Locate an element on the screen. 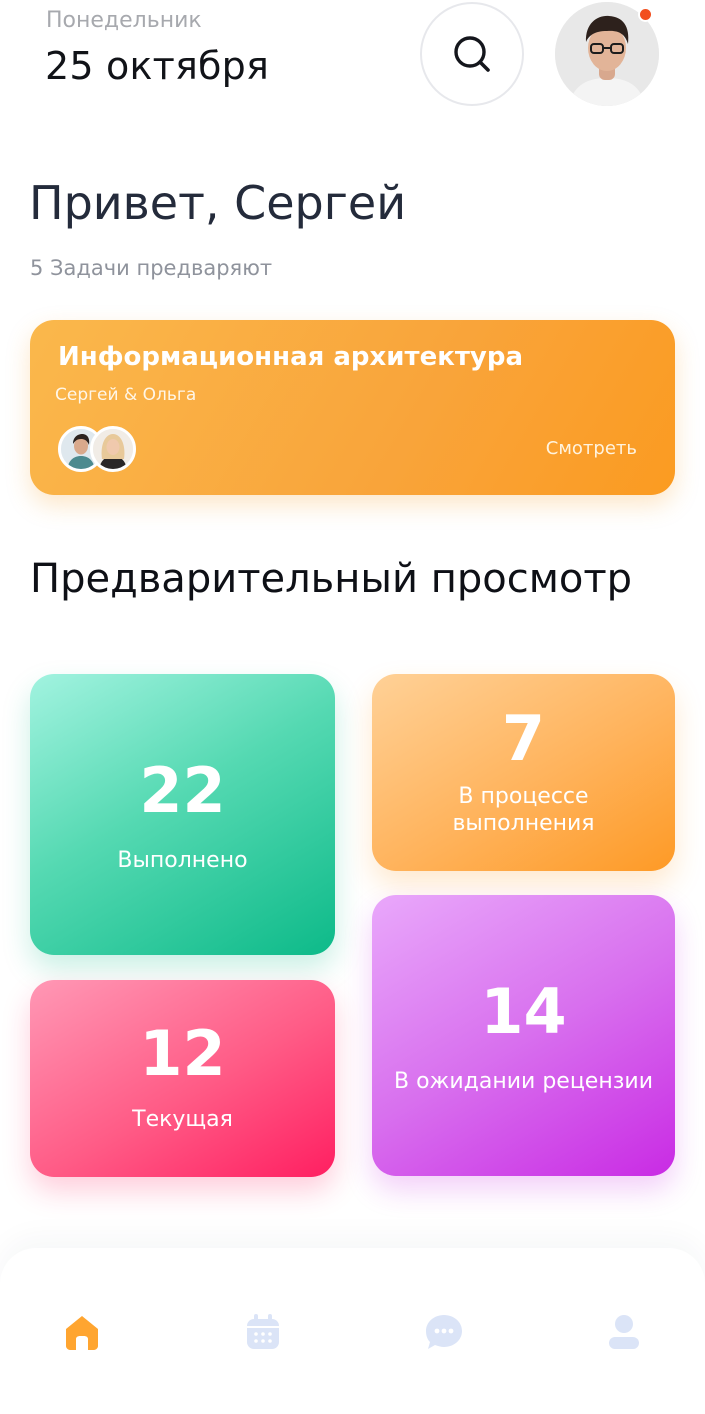 The image size is (705, 1414). nav-home is located at coordinates (82, 1332).